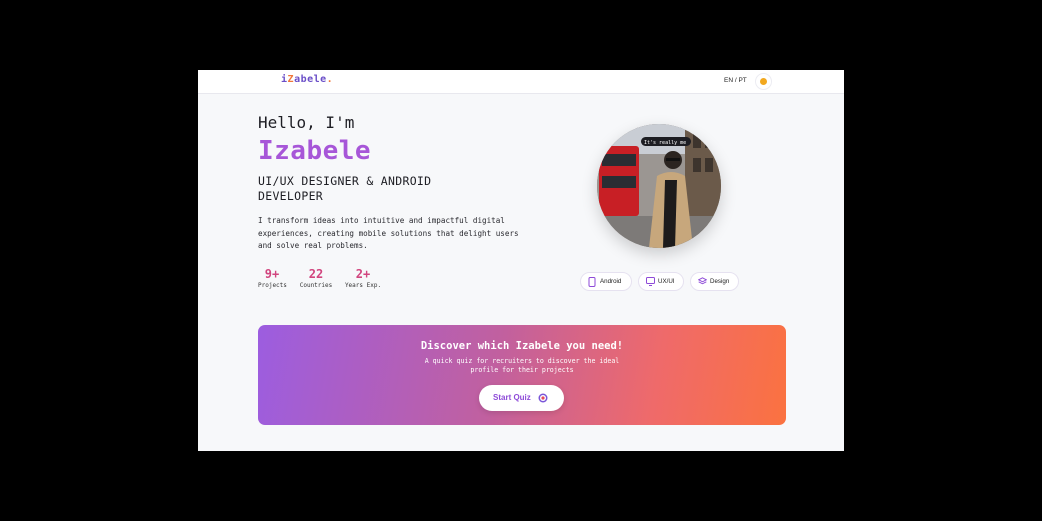 This screenshot has height=521, width=1042. I want to click on stat-label: Years Exp., so click(363, 285).